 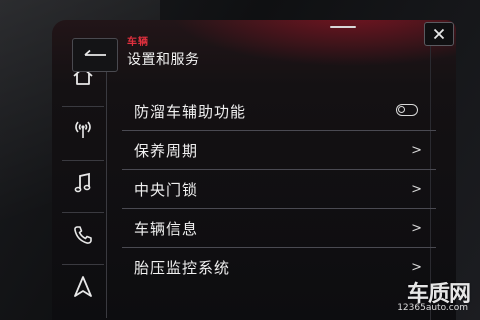 I want to click on navigation-arrow-icon, so click(x=83, y=286).